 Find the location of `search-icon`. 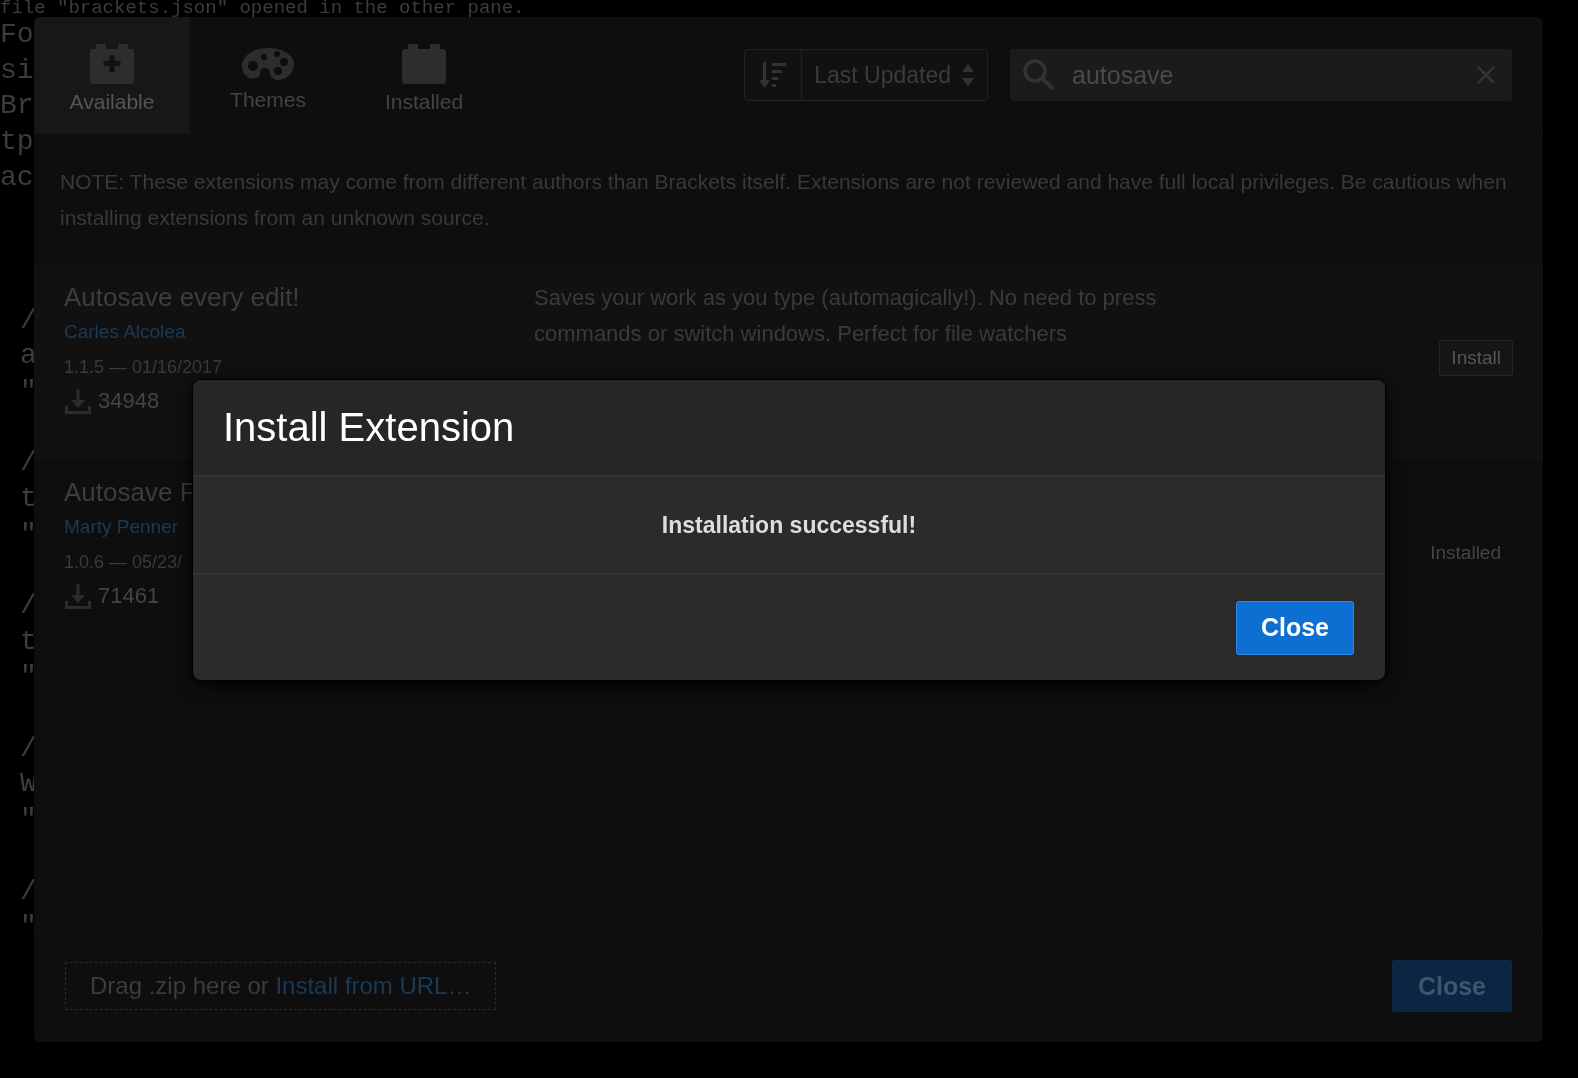

search-icon is located at coordinates (1039, 75).